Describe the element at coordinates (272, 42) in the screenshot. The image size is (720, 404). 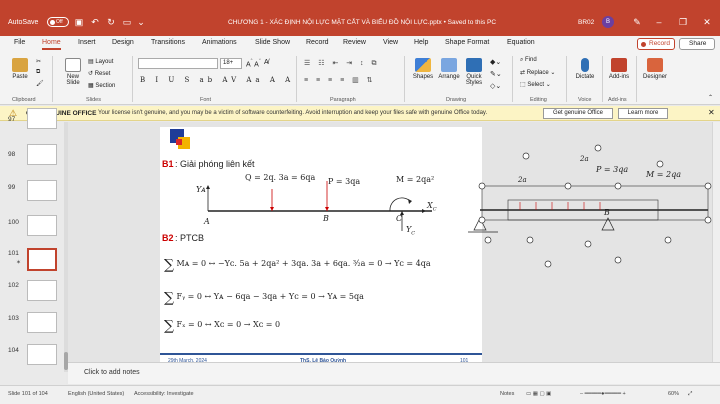
I see `tab-slide-show: Slide Show` at that location.